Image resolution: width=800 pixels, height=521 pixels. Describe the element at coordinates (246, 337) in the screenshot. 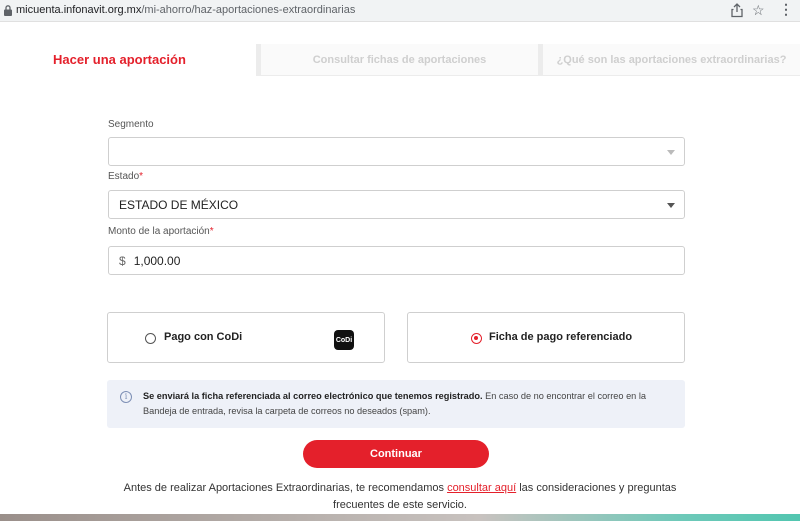

I see `pago-codi-option: Pago con CoDi CoDi` at that location.